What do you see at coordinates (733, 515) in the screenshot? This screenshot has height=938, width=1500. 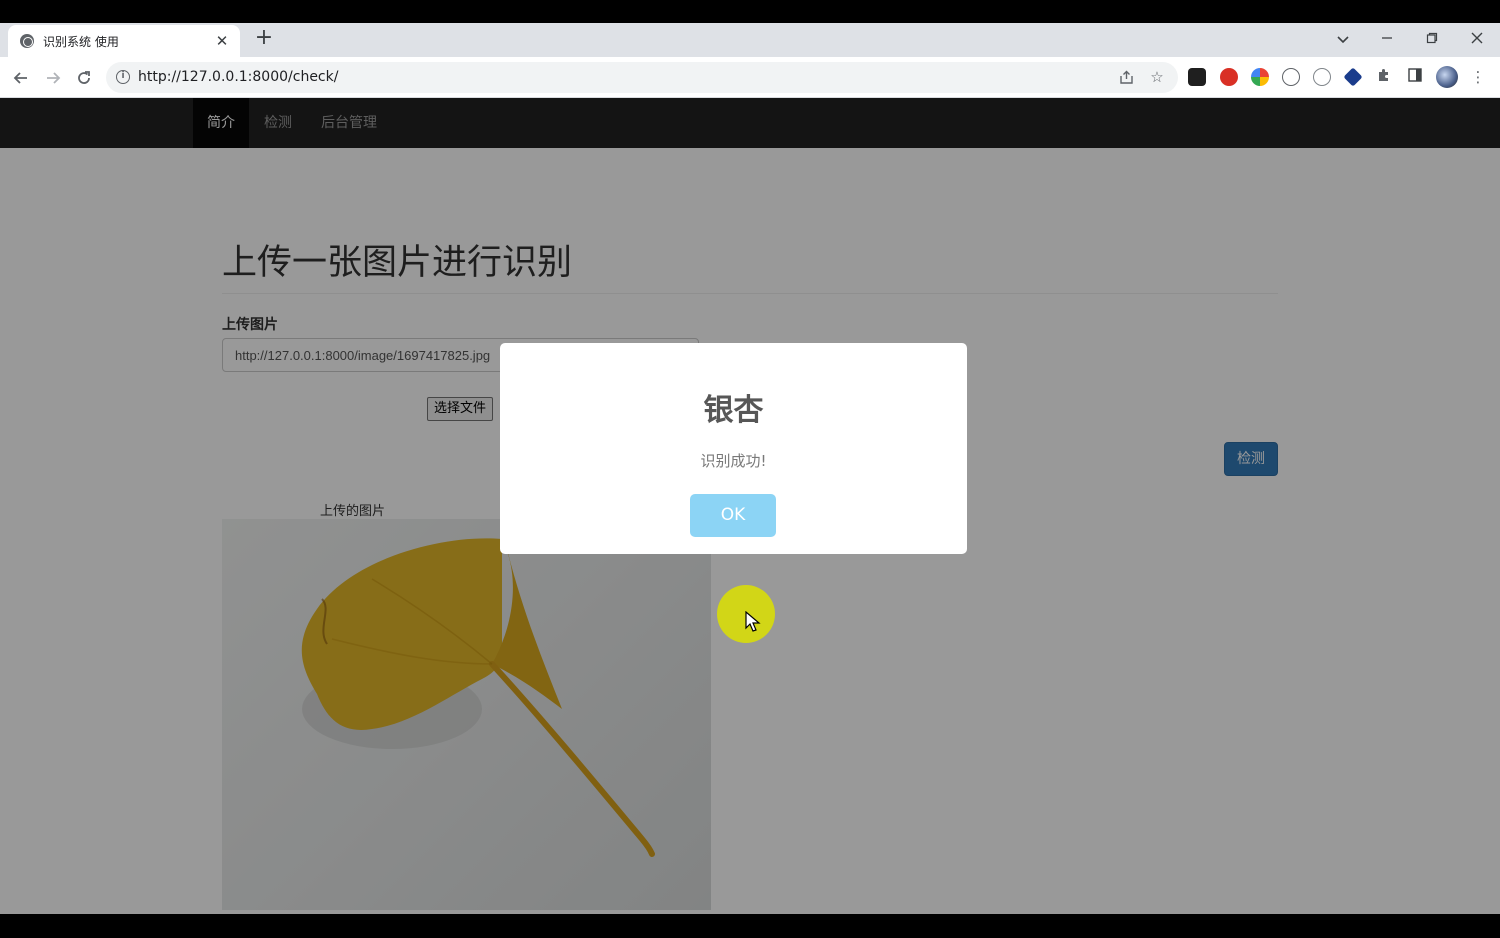 I see `ok-button: OK` at bounding box center [733, 515].